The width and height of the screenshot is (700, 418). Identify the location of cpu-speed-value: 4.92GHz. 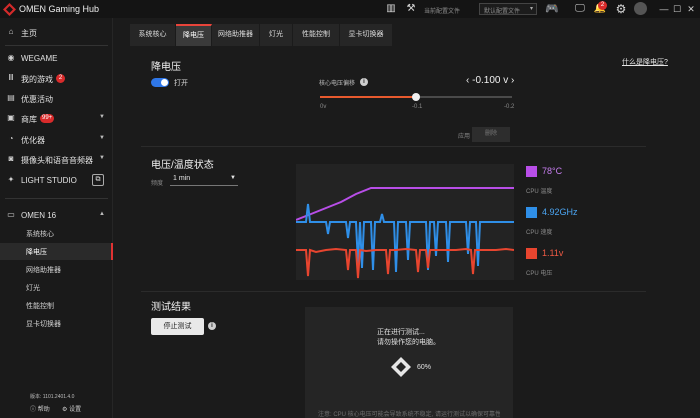
(560, 212).